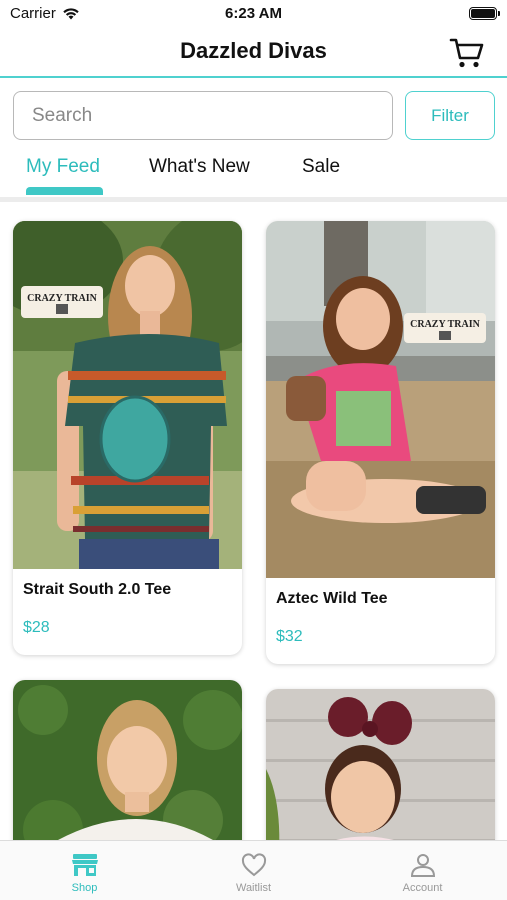  I want to click on tab-bar-label: Waitlist, so click(253, 888).